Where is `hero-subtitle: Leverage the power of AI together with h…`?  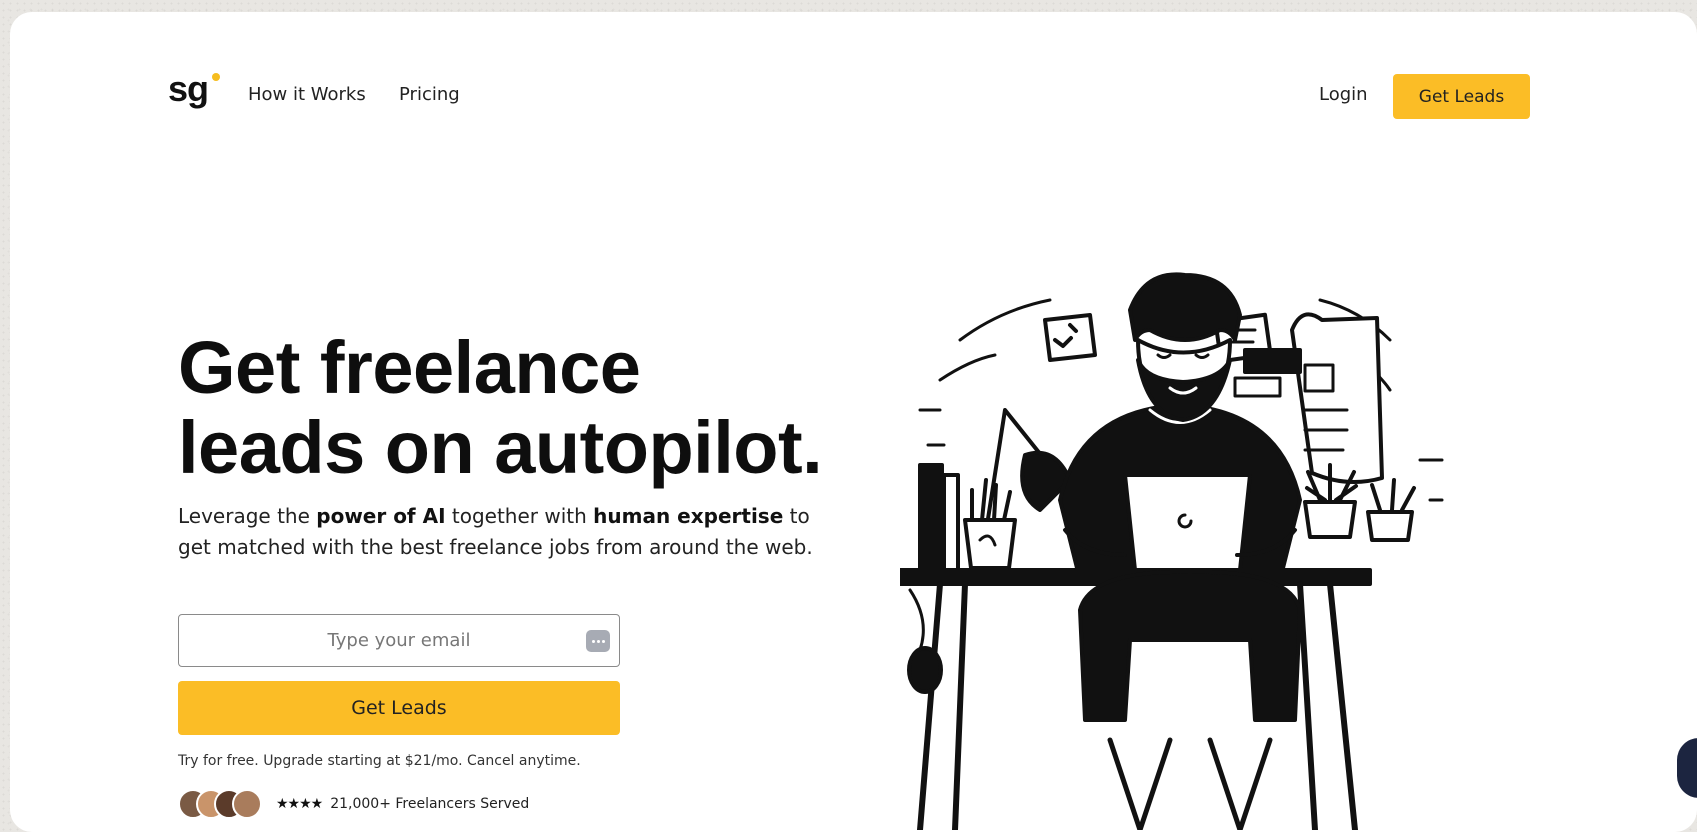 hero-subtitle: Leverage the power of AI together with h… is located at coordinates (508, 532).